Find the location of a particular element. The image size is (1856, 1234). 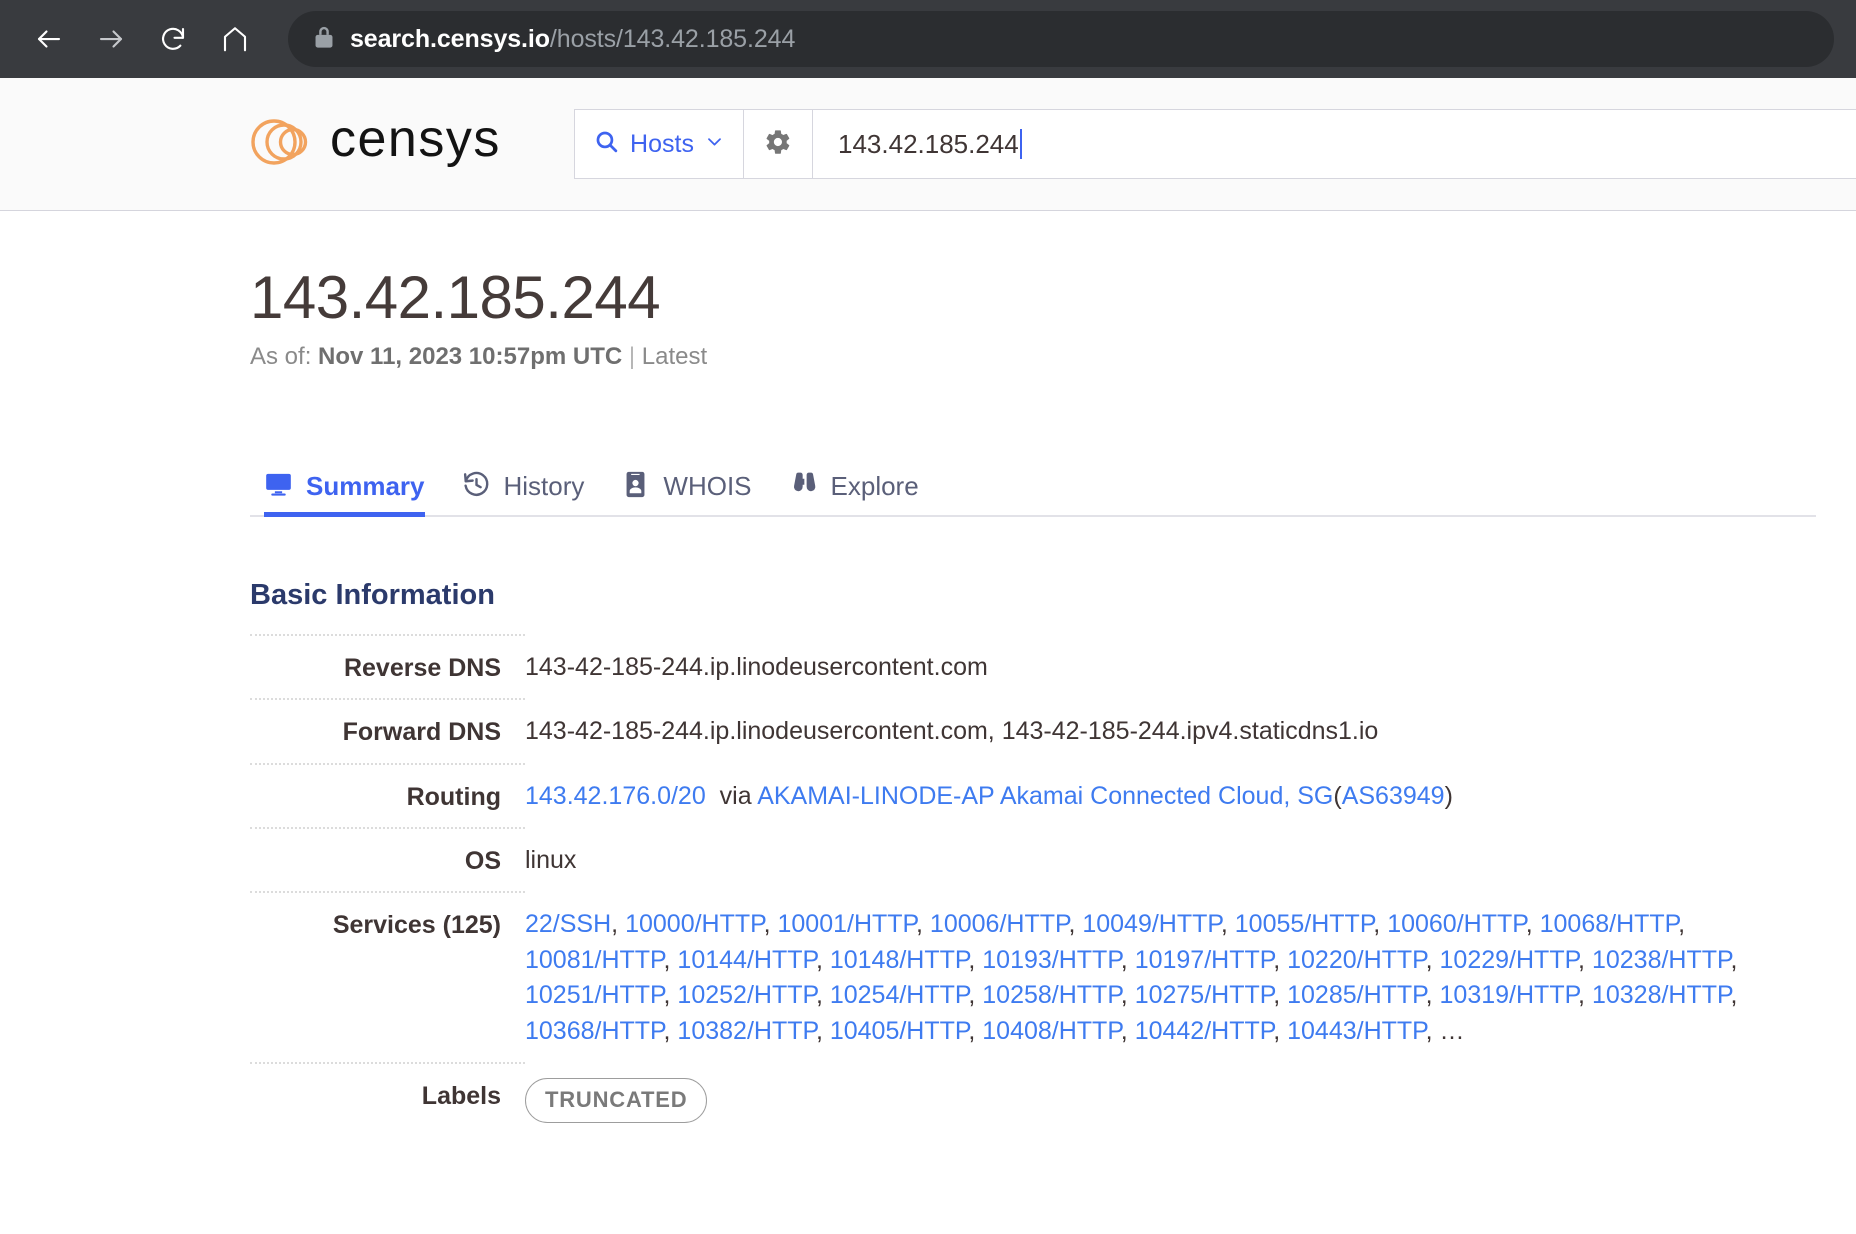

arrow-left-icon is located at coordinates (49, 39).